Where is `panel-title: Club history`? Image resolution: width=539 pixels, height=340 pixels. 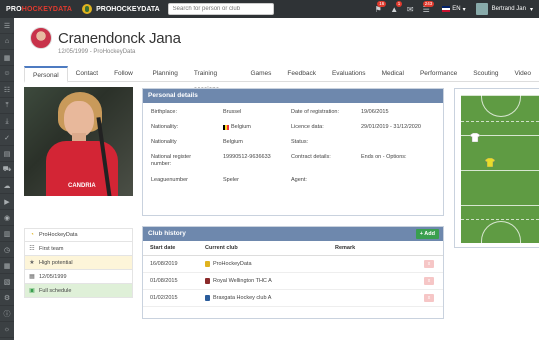 panel-title: Club history is located at coordinates (167, 233).